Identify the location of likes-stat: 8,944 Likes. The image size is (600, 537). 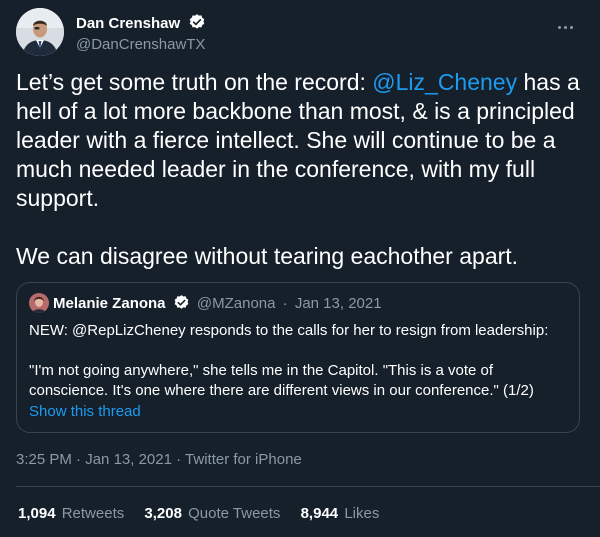
(340, 513).